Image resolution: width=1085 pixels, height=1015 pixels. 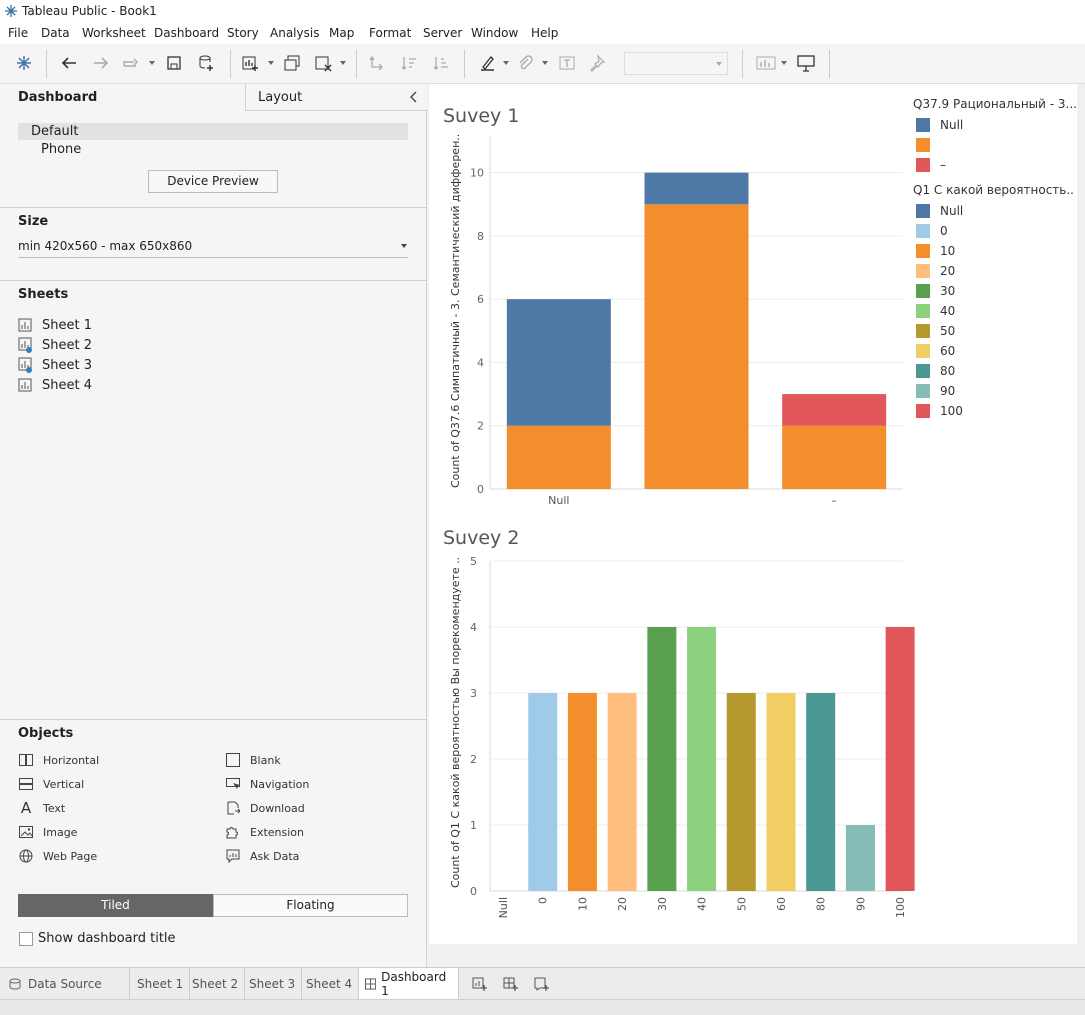 What do you see at coordinates (477, 173) in the screenshot?
I see `chart1-y-tick-label: 10` at bounding box center [477, 173].